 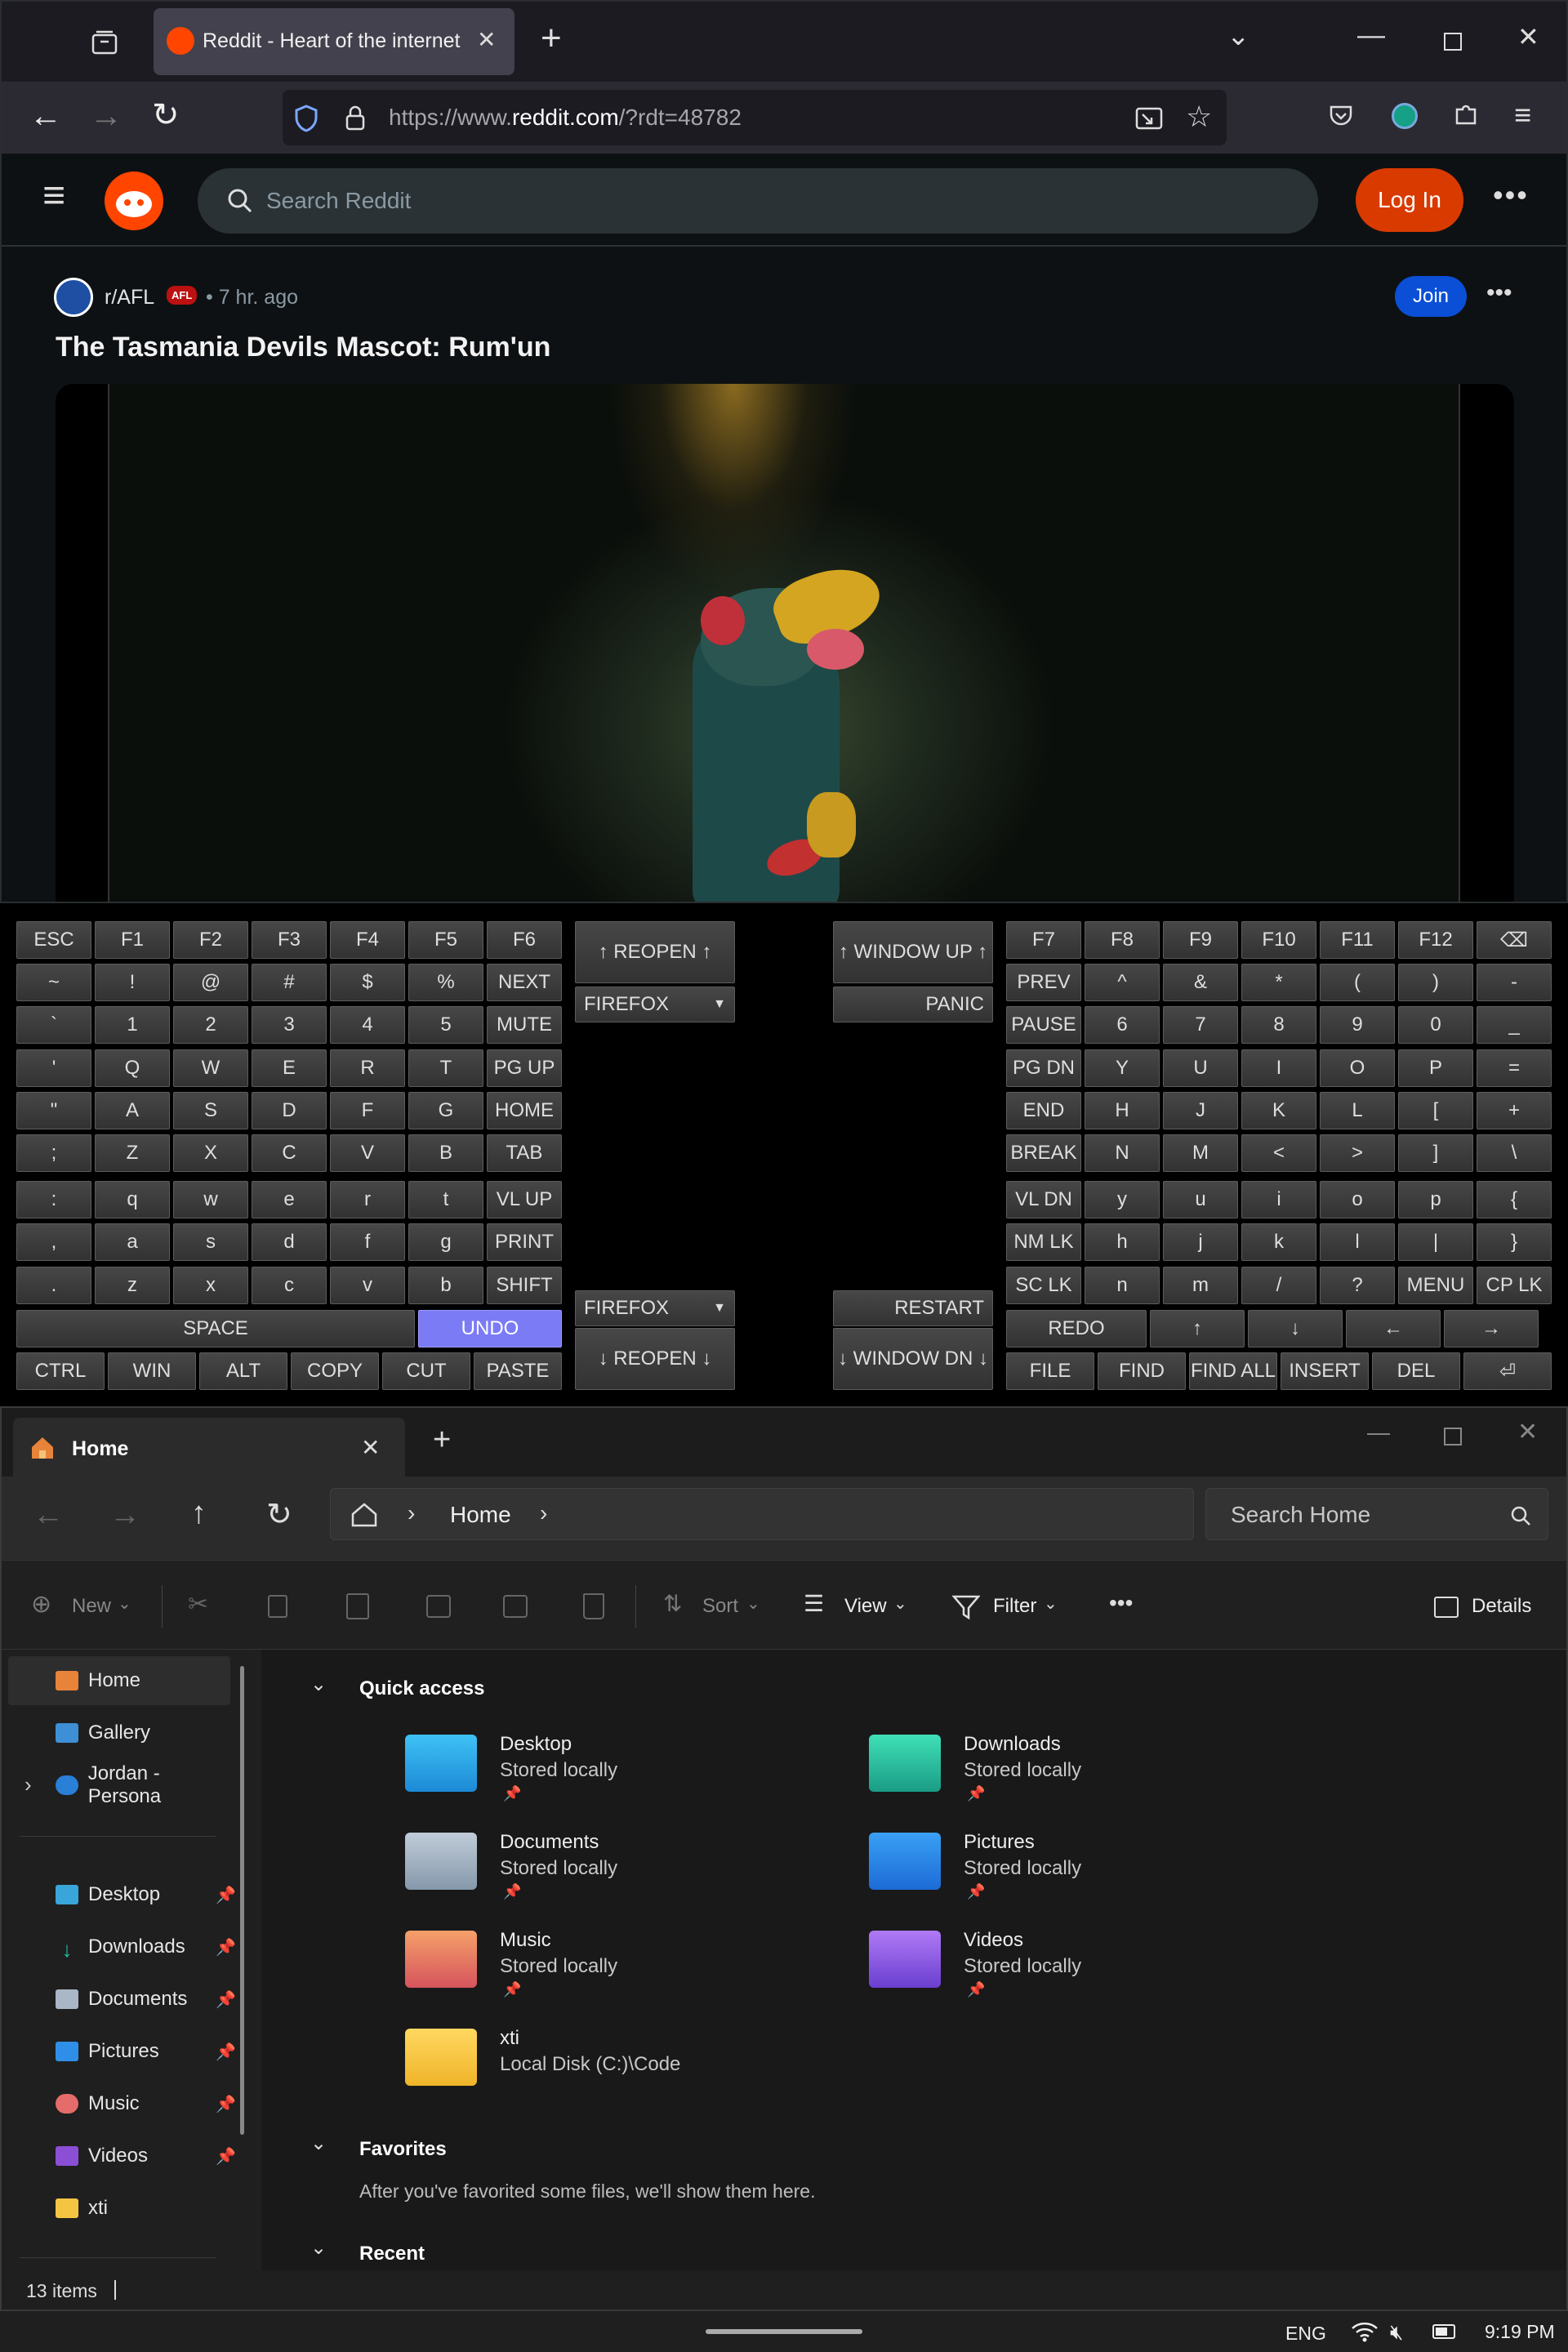 I want to click on new-button: New, so click(x=91, y=1606).